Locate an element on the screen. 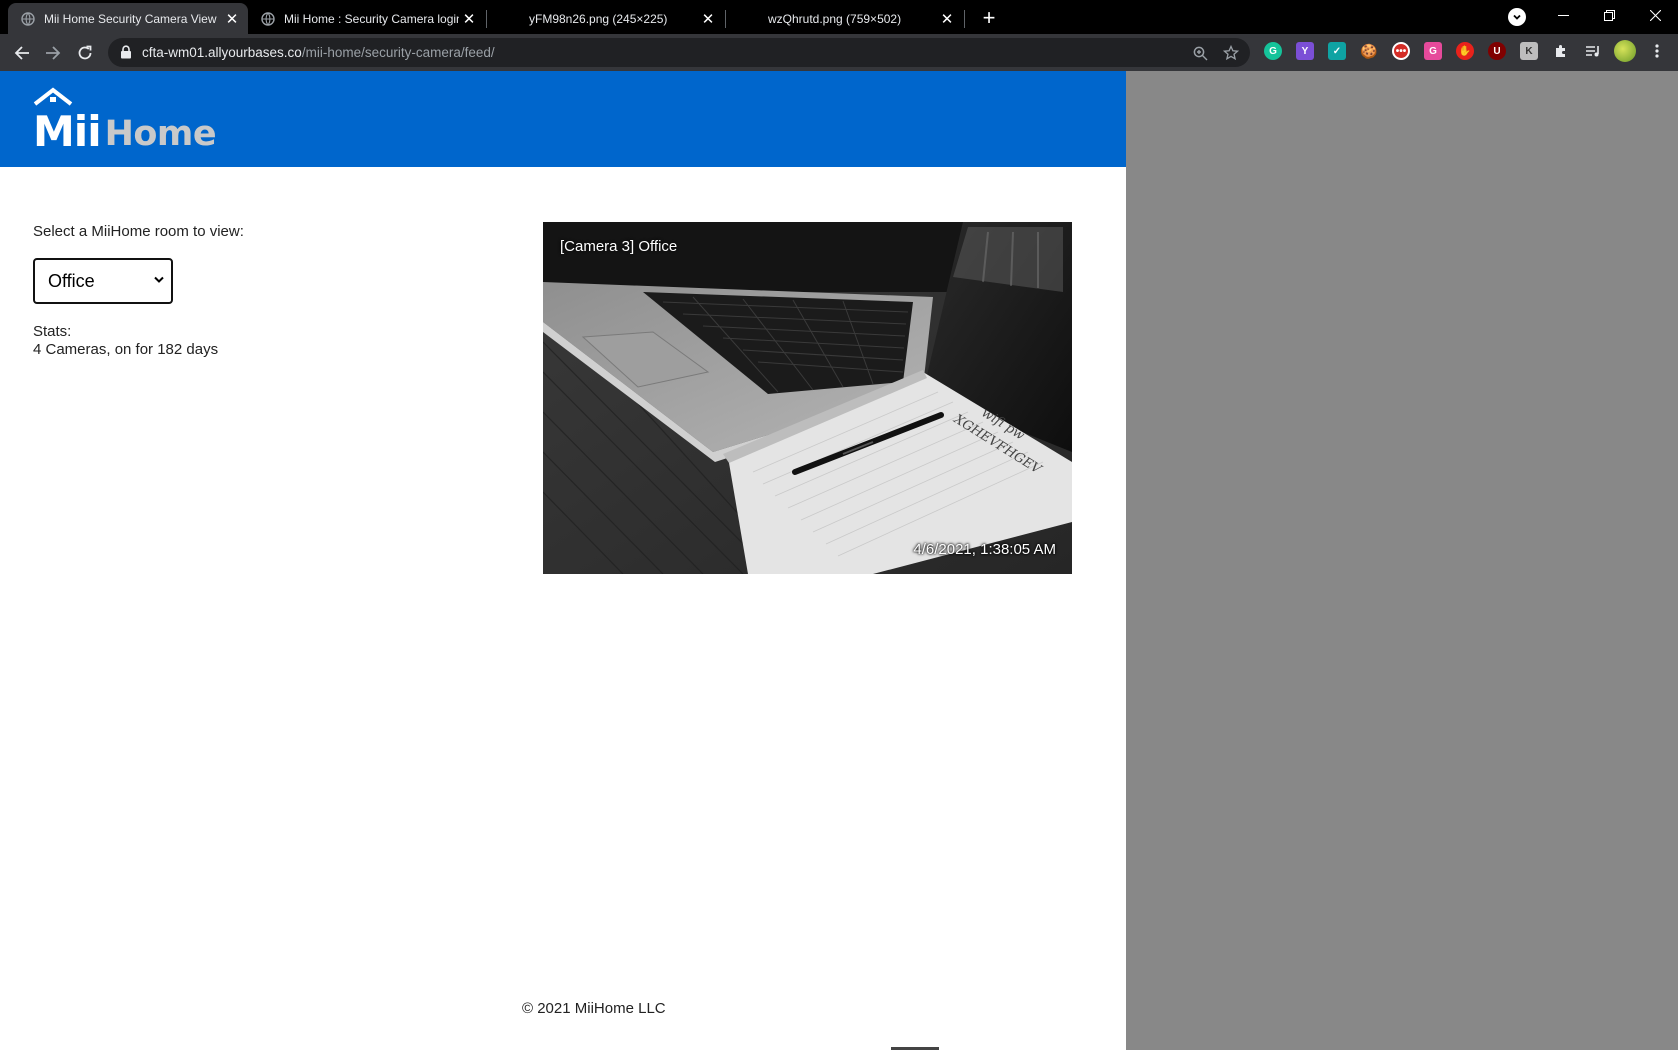 The width and height of the screenshot is (1678, 1050). tab-search-button is located at coordinates (1517, 17).